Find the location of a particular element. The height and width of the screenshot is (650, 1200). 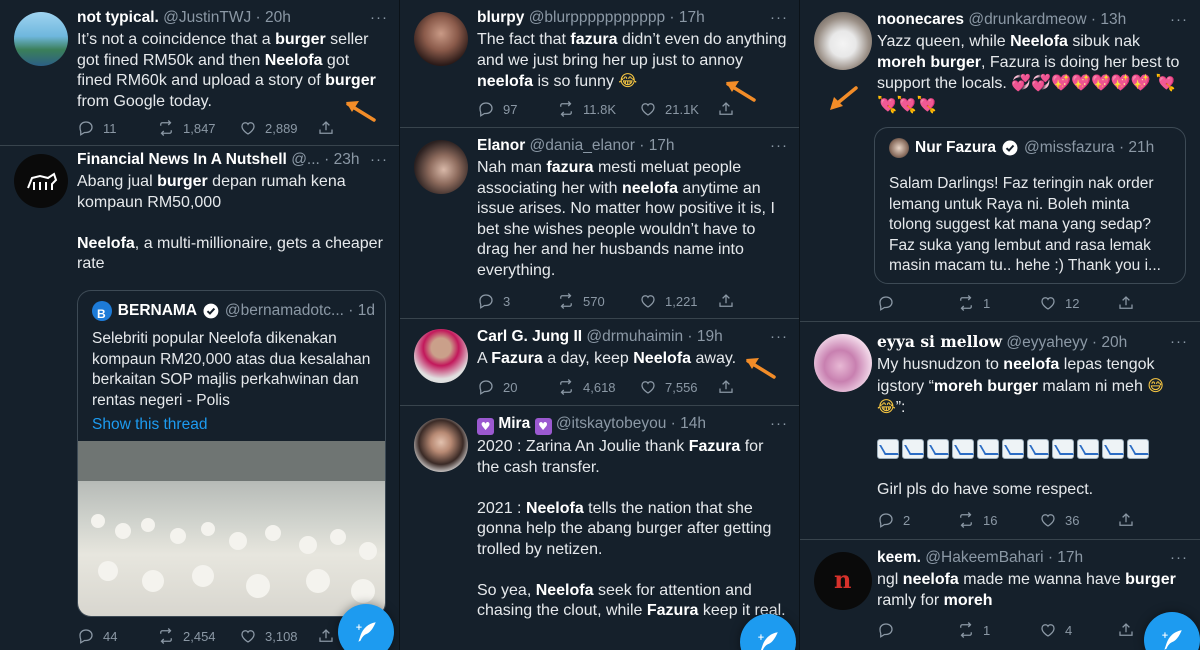

handle: @dania_elanor · 17h is located at coordinates (602, 145).